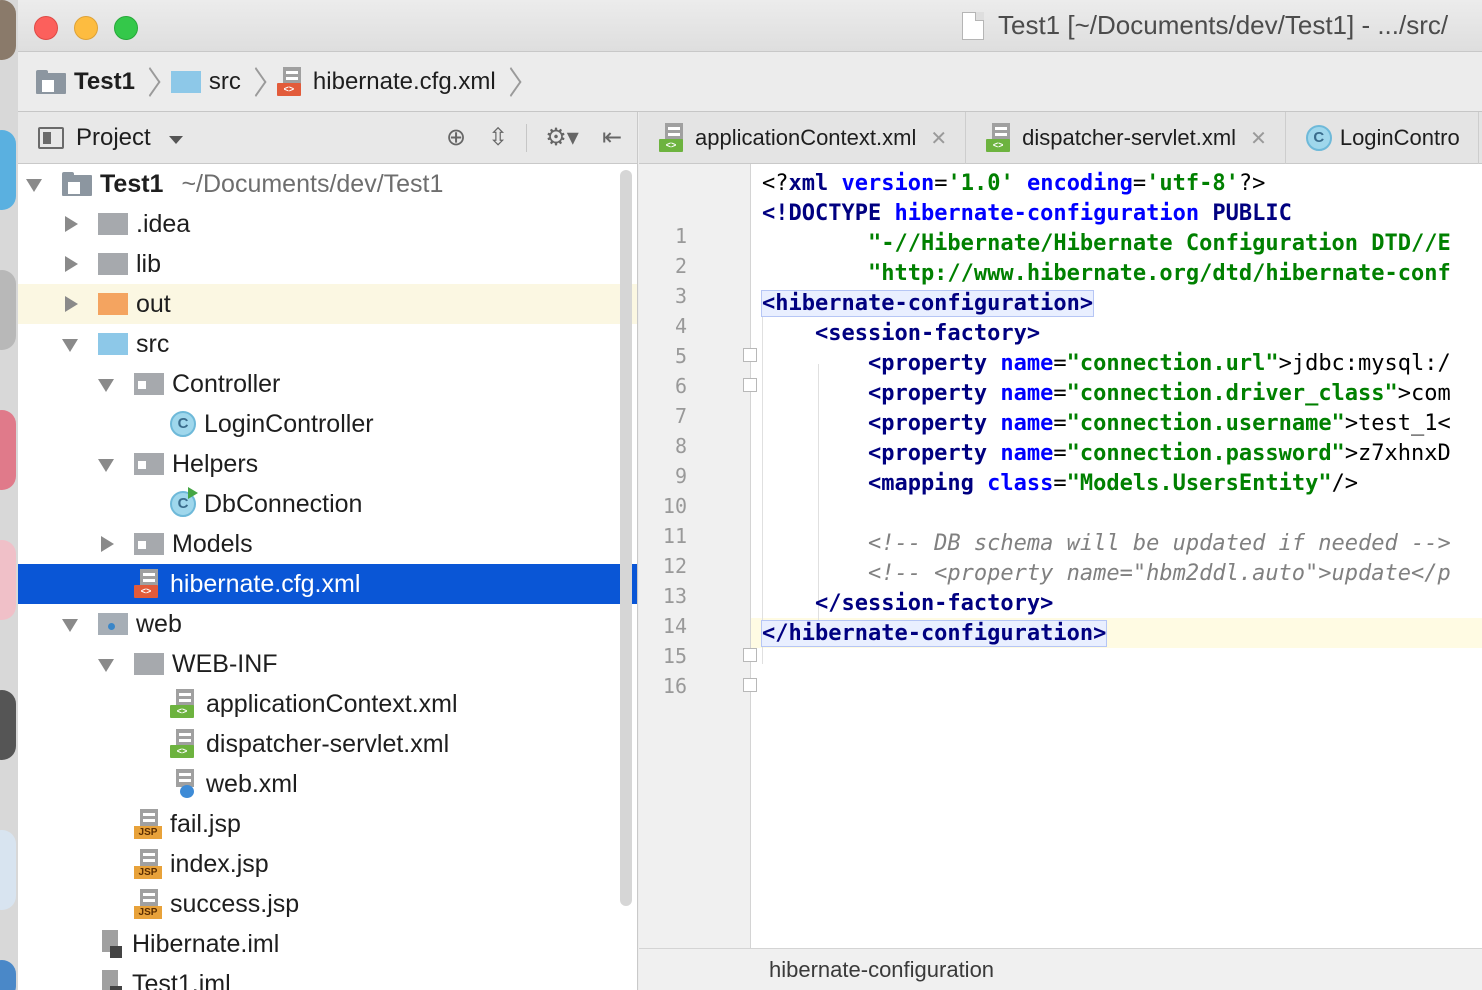 The image size is (1482, 990). Describe the element at coordinates (175, 139) in the screenshot. I see `chevron-down-icon` at that location.